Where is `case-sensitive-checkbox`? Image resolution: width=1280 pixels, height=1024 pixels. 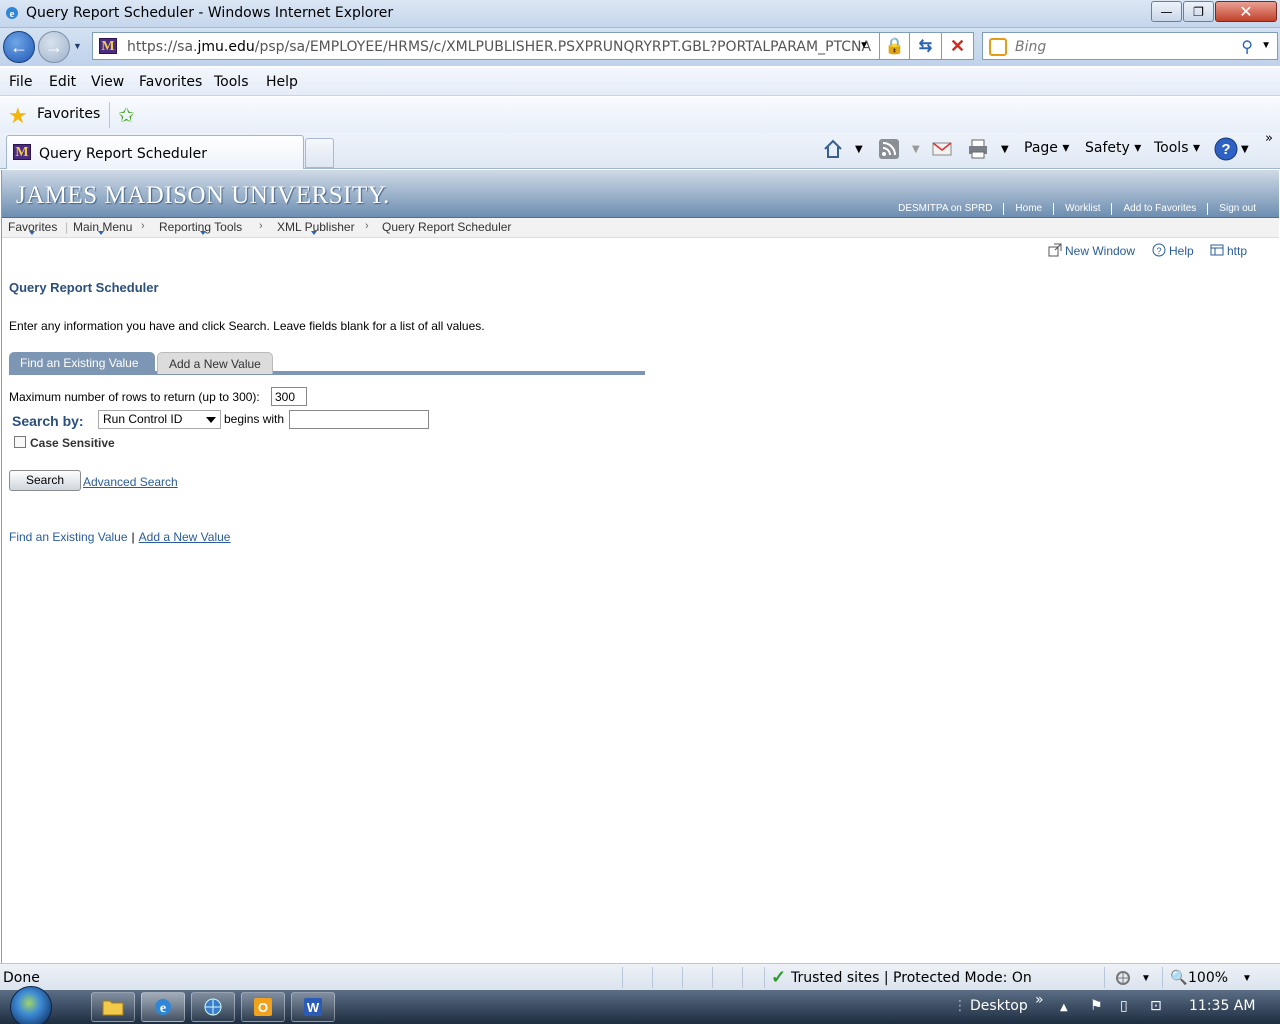 case-sensitive-checkbox is located at coordinates (20, 442).